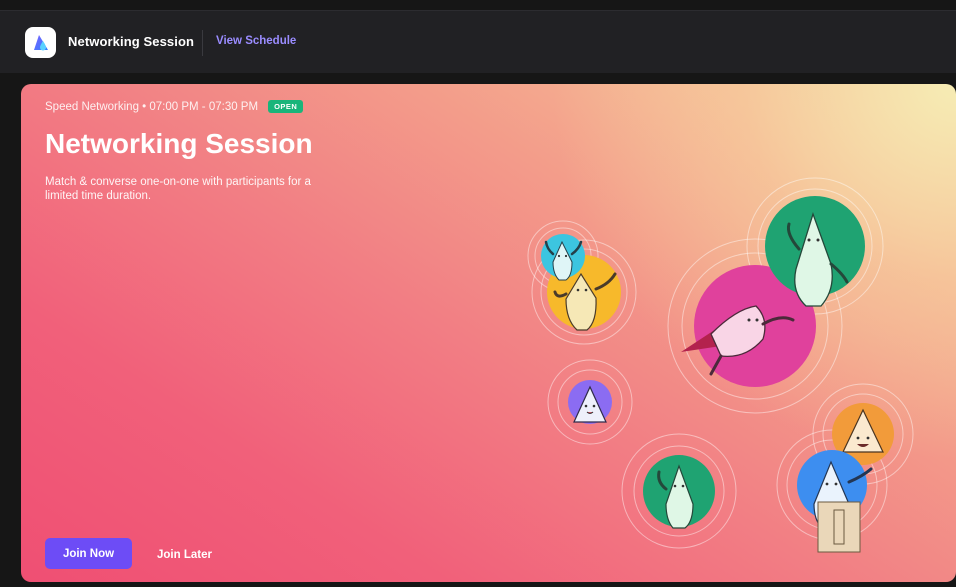  I want to click on divider, so click(202, 43).